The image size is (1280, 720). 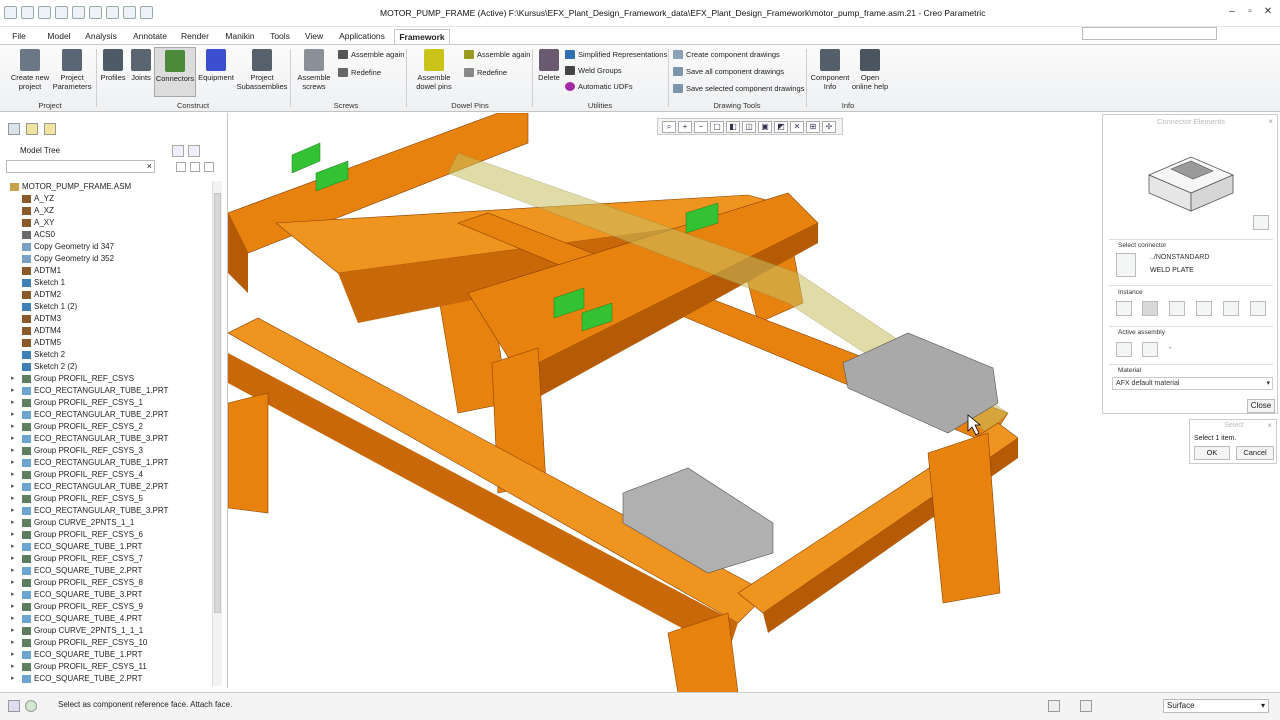 I want to click on folder-browser-tab-icon, so click(x=32, y=129).